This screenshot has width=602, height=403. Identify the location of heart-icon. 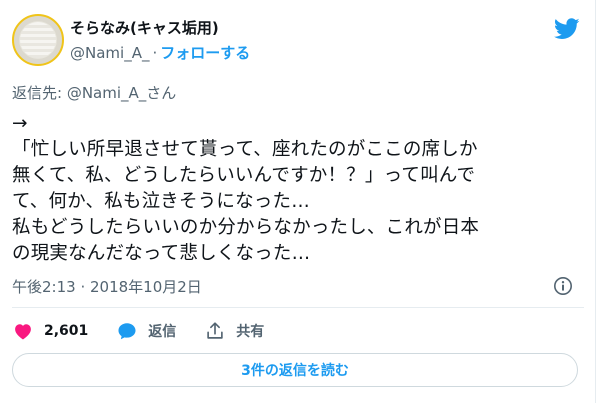
(23, 332).